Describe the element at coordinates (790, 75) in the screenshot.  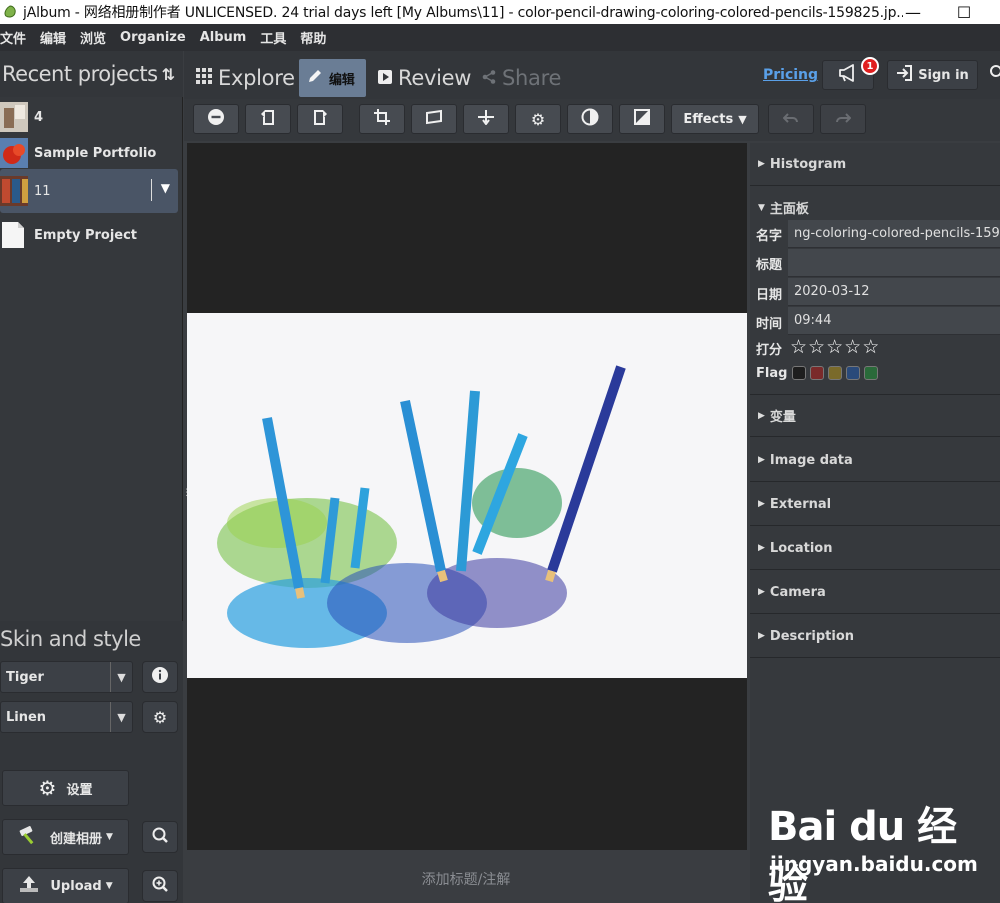
I see `pricing-link: Pricing` at that location.